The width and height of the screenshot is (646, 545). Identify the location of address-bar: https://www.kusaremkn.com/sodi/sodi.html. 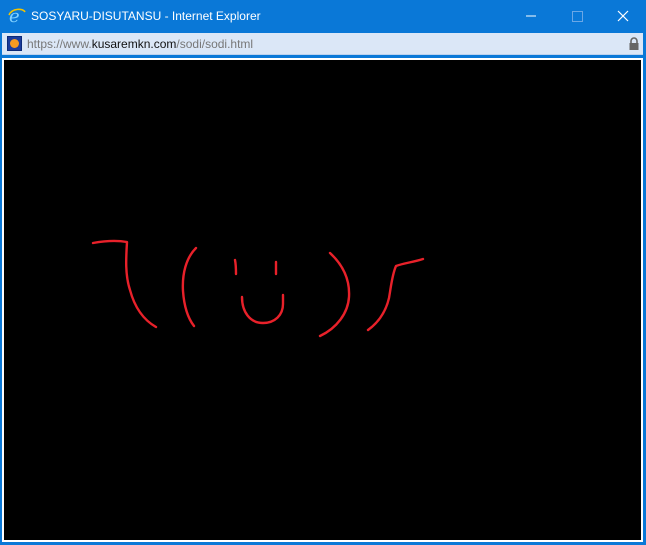
(322, 44).